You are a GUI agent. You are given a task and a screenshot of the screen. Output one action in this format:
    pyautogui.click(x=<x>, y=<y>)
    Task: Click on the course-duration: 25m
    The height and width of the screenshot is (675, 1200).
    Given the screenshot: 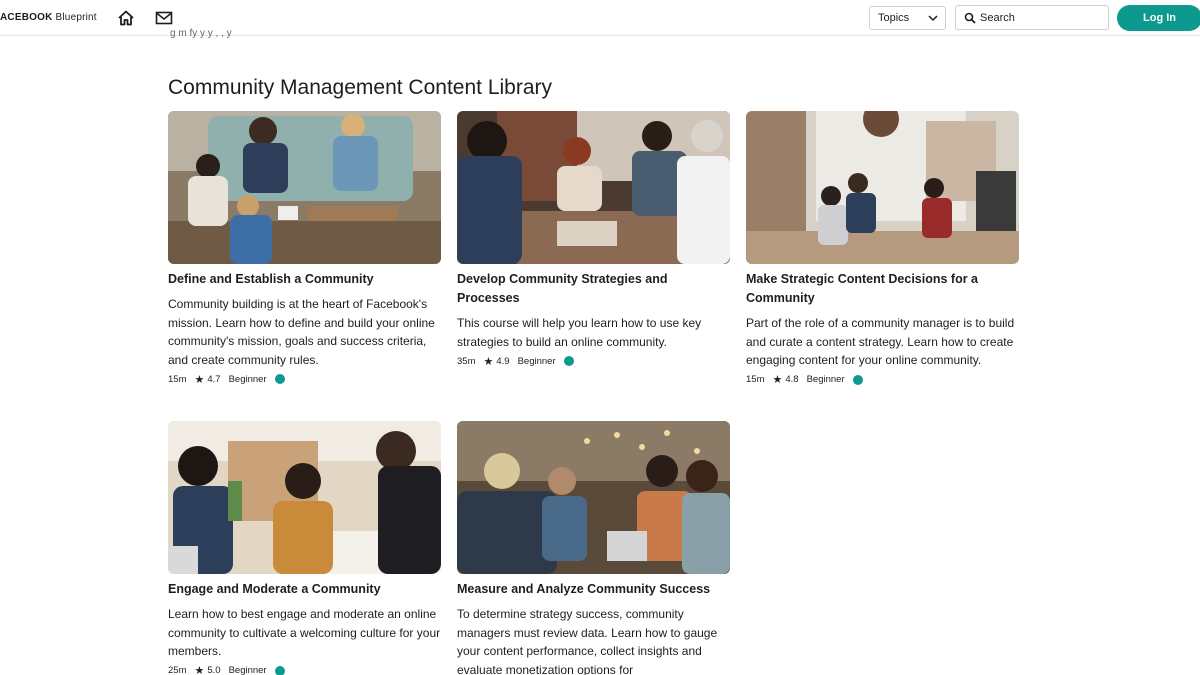 What is the action you would take?
    pyautogui.click(x=177, y=670)
    